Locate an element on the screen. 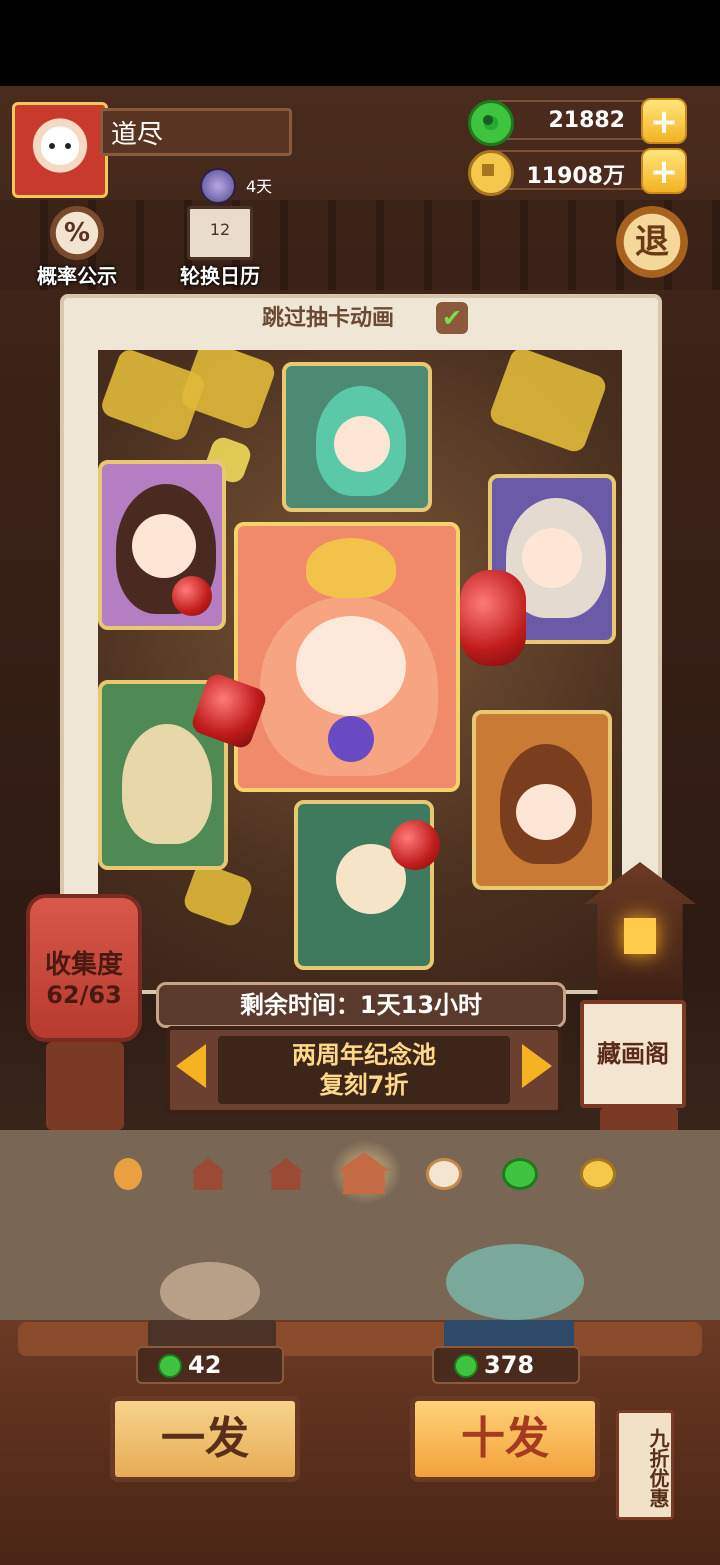 This screenshot has height=1565, width=720. coin-amount: 11908万 is located at coordinates (575, 176).